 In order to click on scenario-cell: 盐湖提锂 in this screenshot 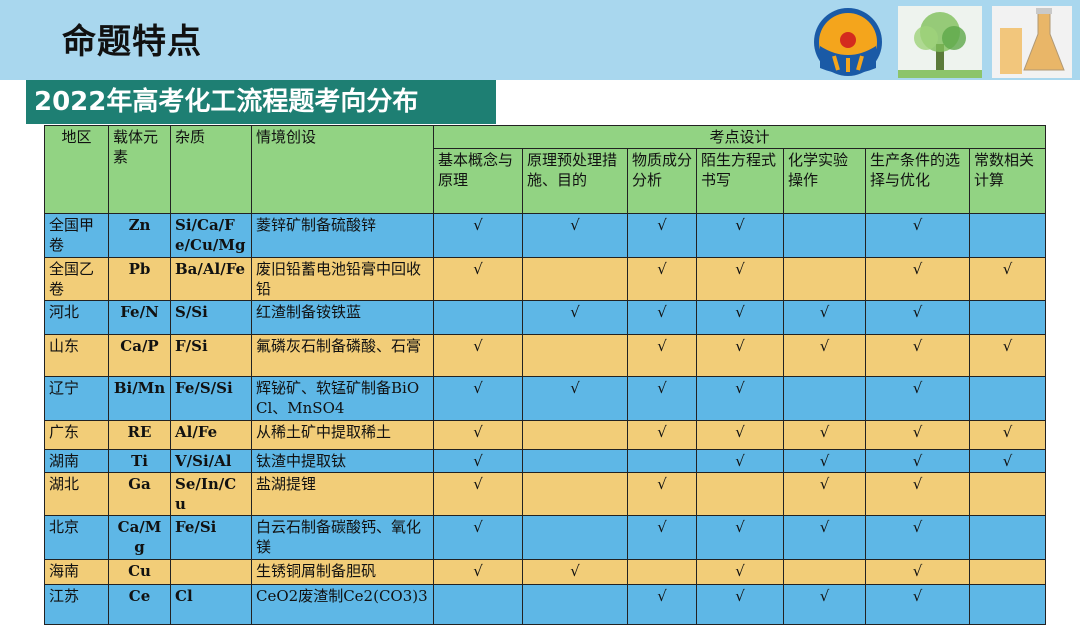, I will do `click(342, 494)`.